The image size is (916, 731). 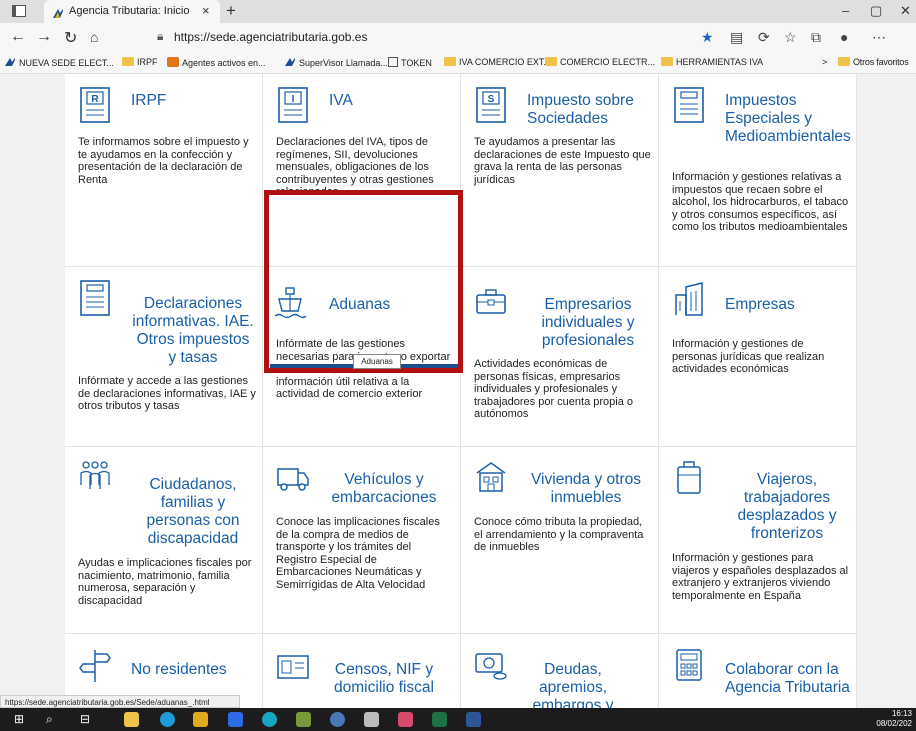 I want to click on irpf-document-icon: R, so click(x=95, y=105).